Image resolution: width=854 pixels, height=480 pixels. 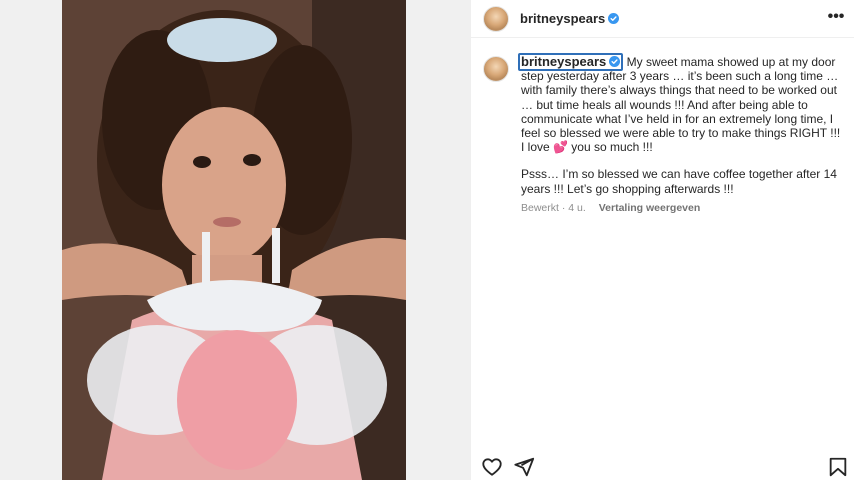 What do you see at coordinates (662, 19) in the screenshot?
I see `post-header: britneyspears •••` at bounding box center [662, 19].